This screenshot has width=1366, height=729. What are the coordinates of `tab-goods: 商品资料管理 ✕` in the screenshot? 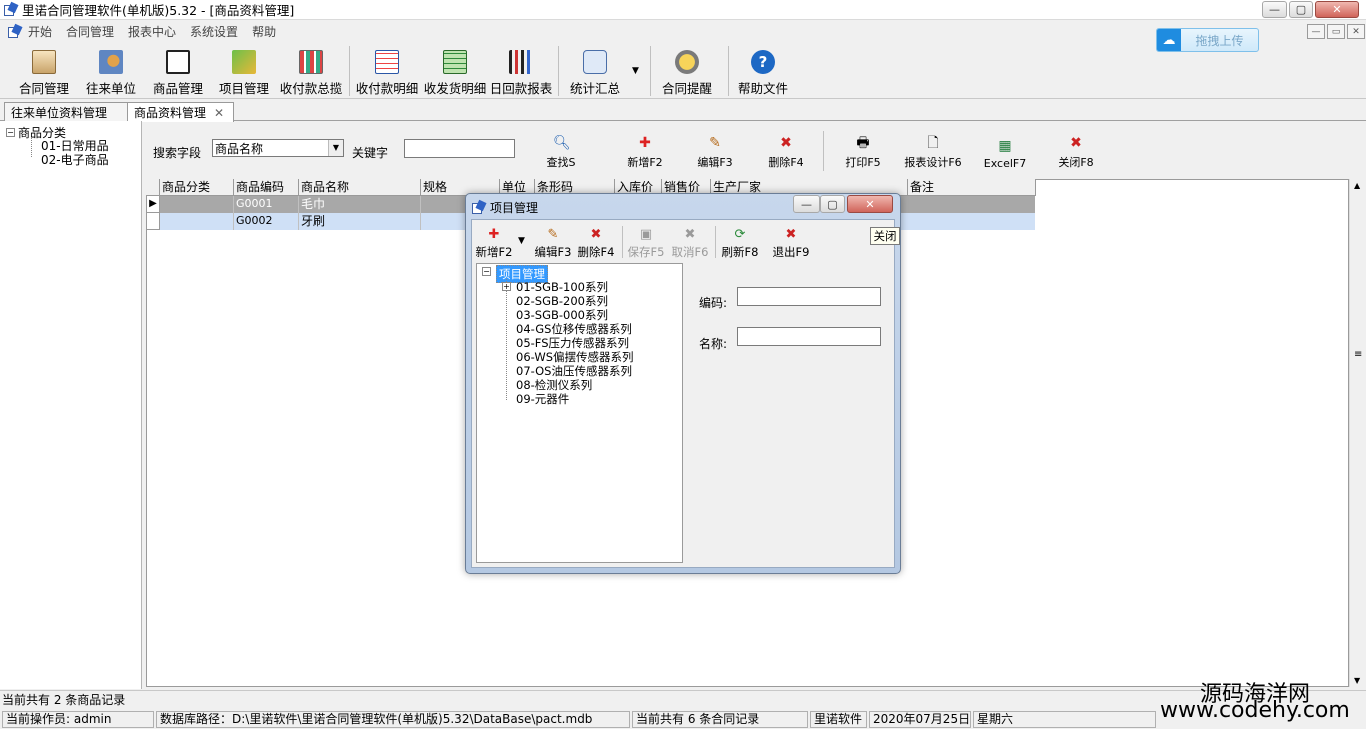 It's located at (180, 112).